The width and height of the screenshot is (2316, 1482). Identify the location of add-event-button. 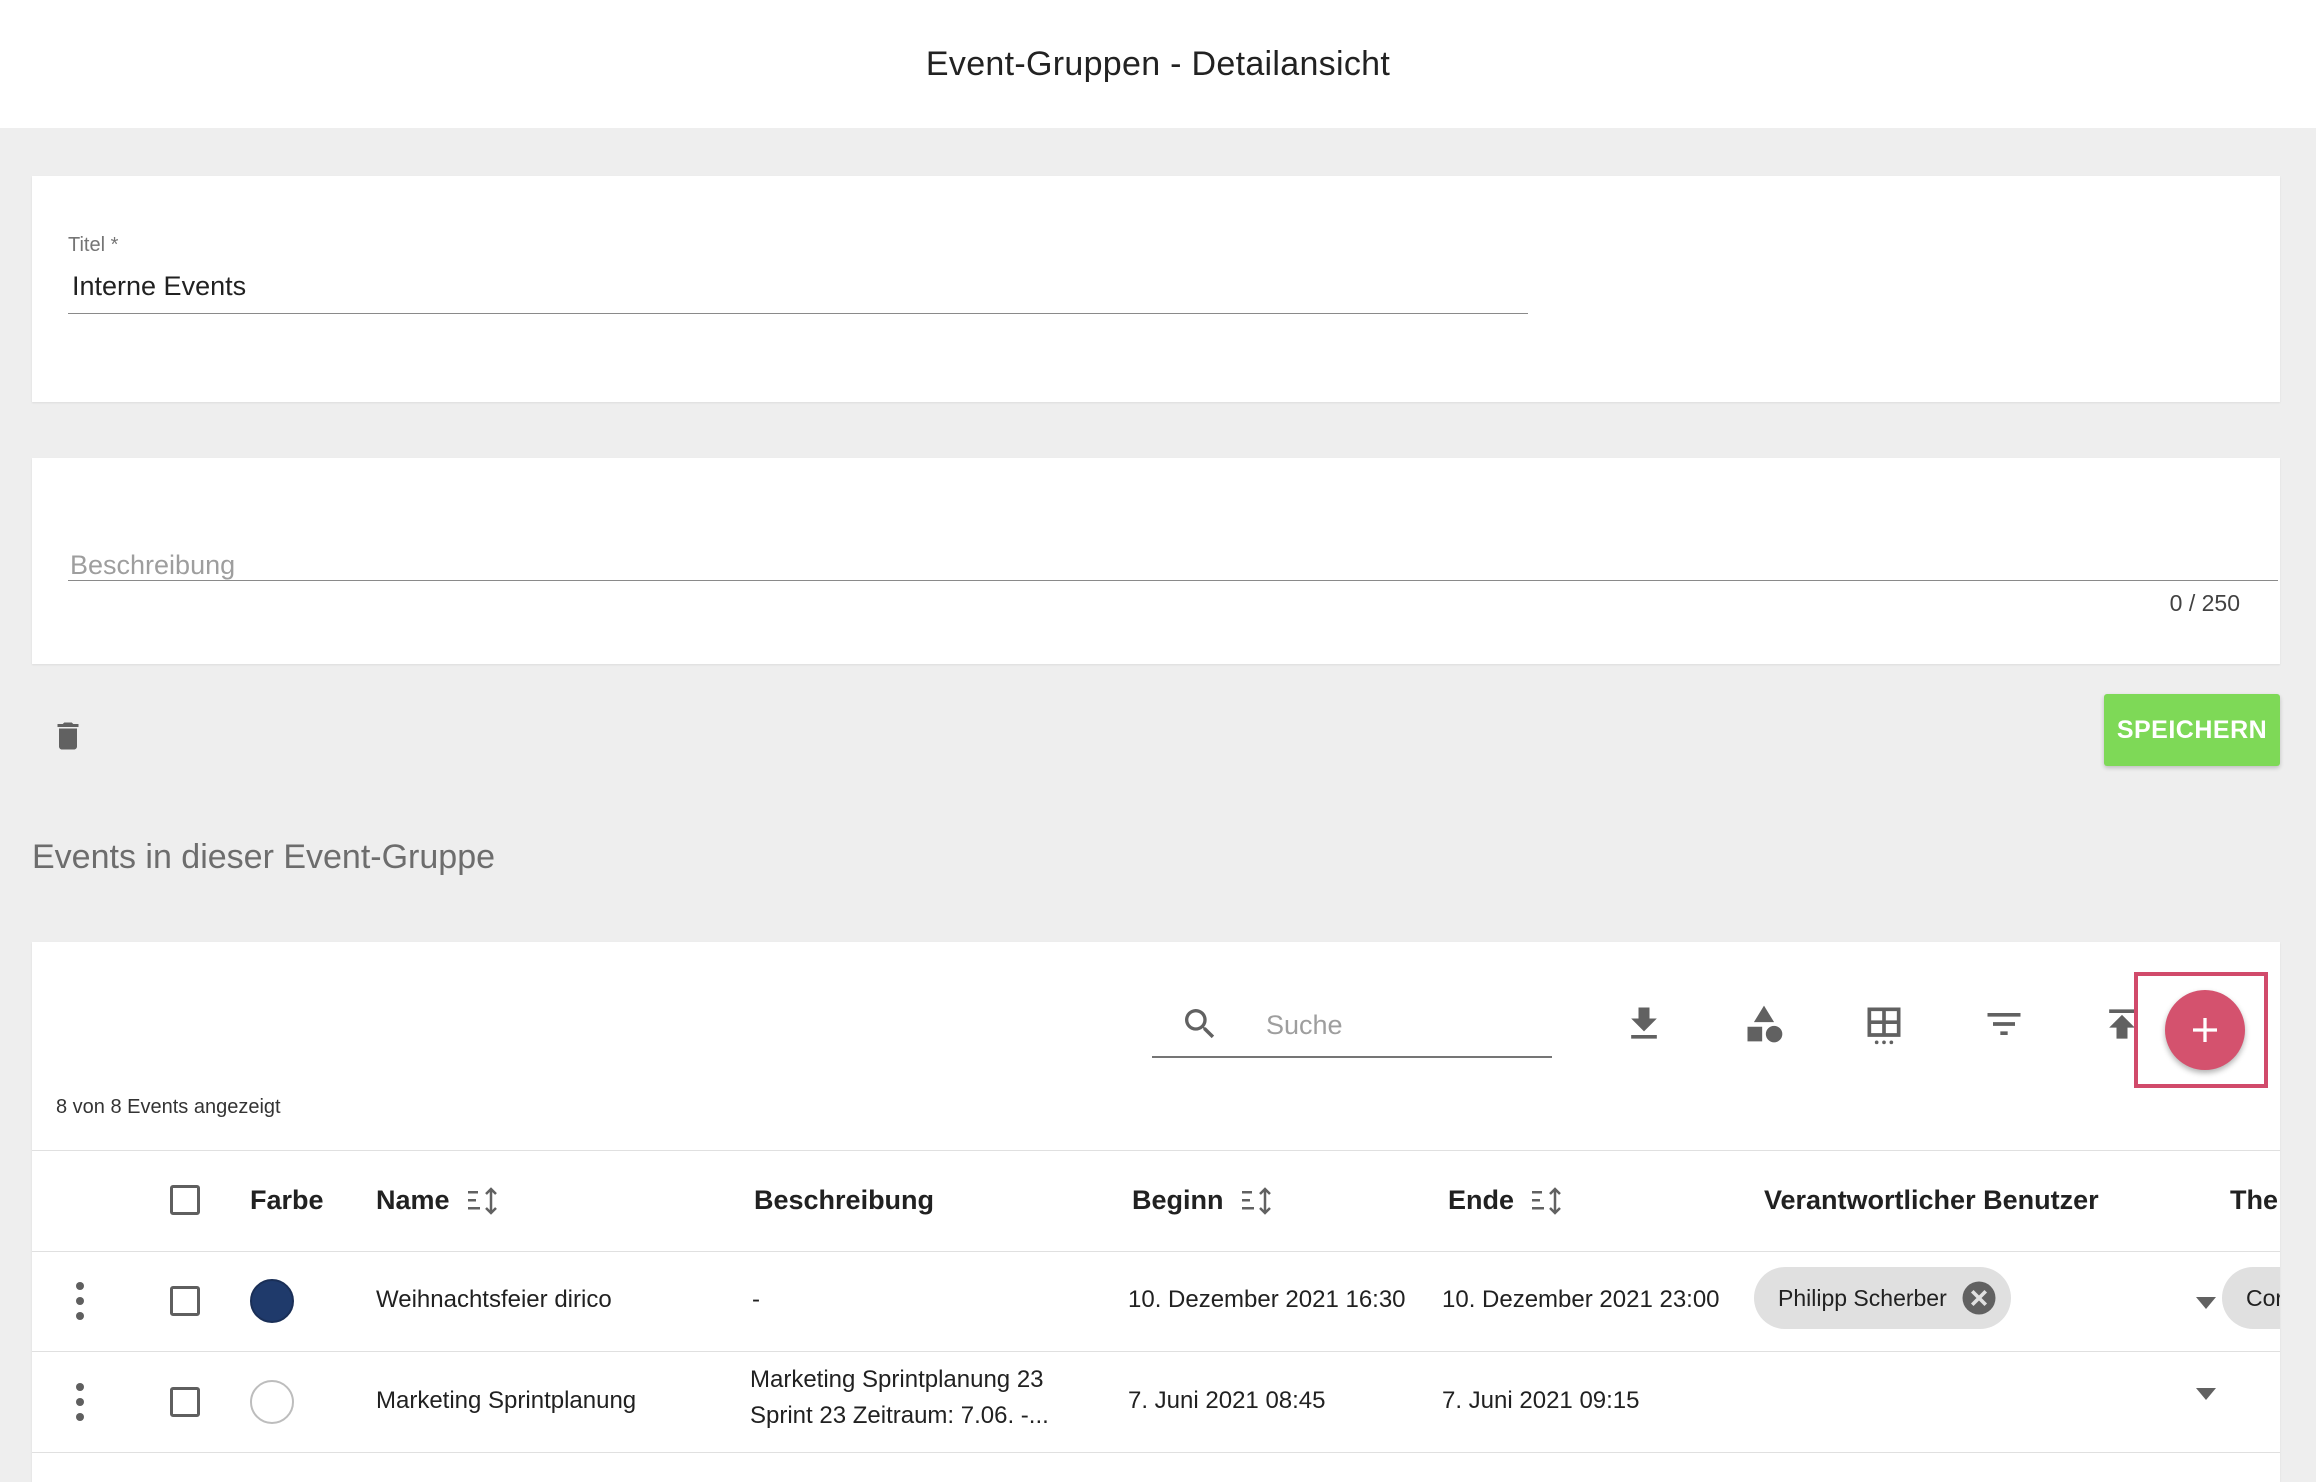
(2205, 1030).